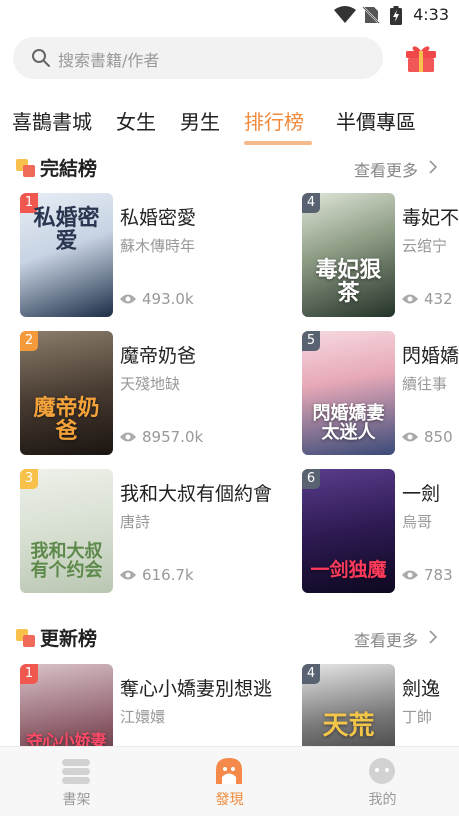 The width and height of the screenshot is (459, 816). What do you see at coordinates (348, 281) in the screenshot?
I see `cover-title: 毒妃狠茶` at bounding box center [348, 281].